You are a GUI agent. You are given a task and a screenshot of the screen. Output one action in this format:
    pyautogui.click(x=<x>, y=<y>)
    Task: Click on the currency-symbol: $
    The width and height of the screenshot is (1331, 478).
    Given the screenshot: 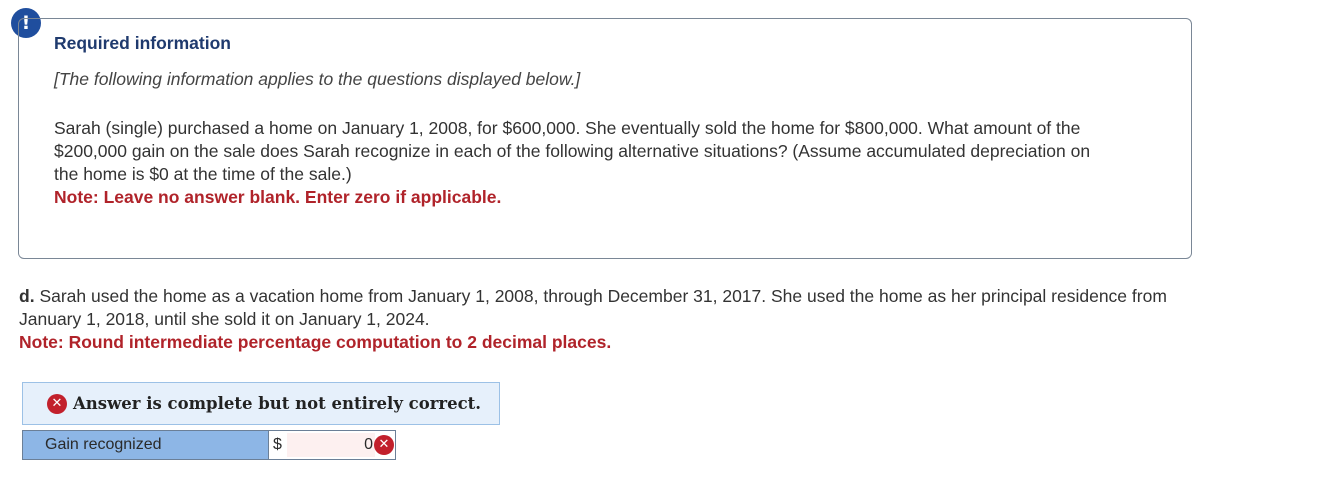 What is the action you would take?
    pyautogui.click(x=277, y=444)
    